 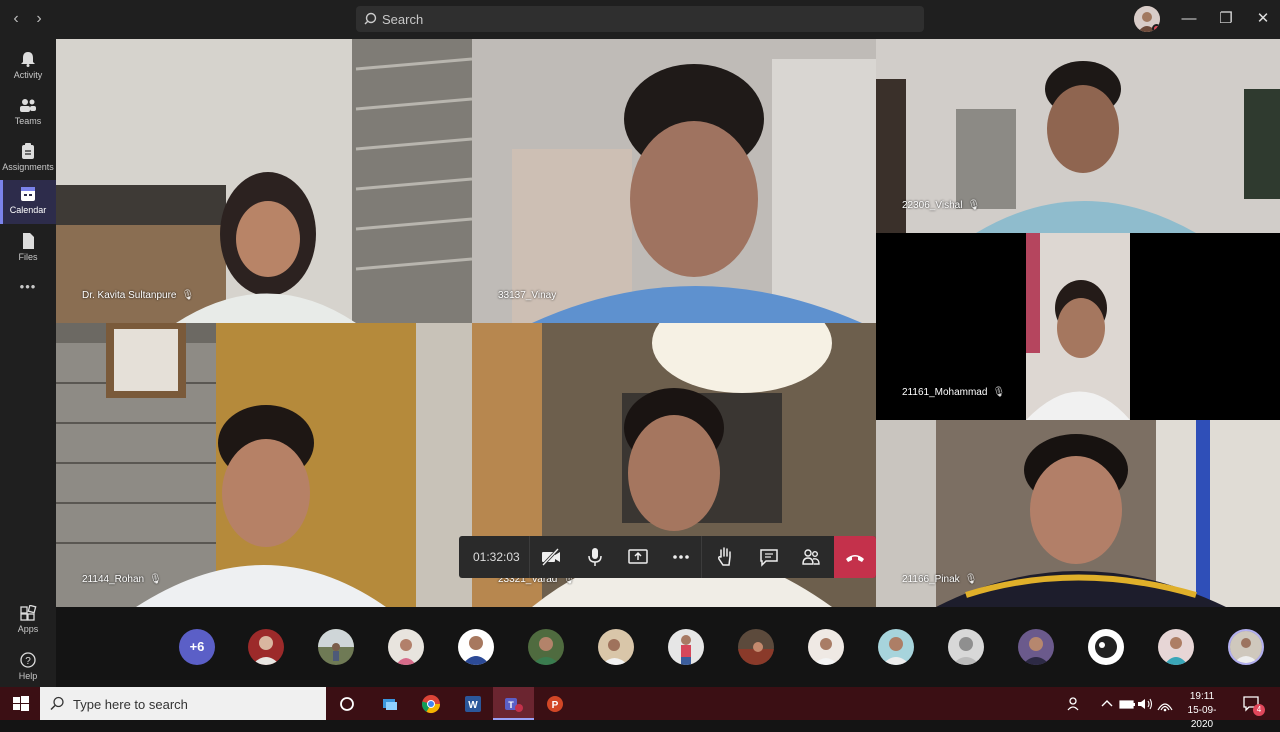 I want to click on user-avatar, so click(x=1147, y=19).